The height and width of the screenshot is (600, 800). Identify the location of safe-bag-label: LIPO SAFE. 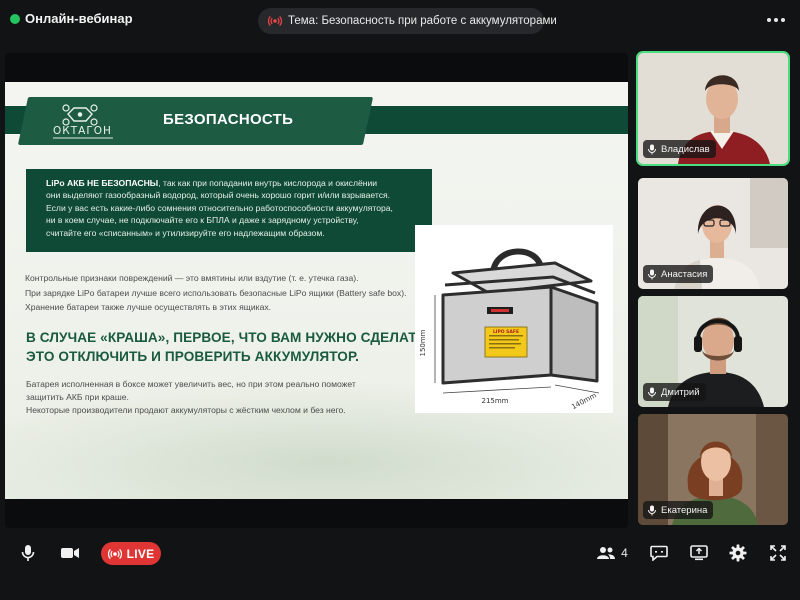
(506, 332).